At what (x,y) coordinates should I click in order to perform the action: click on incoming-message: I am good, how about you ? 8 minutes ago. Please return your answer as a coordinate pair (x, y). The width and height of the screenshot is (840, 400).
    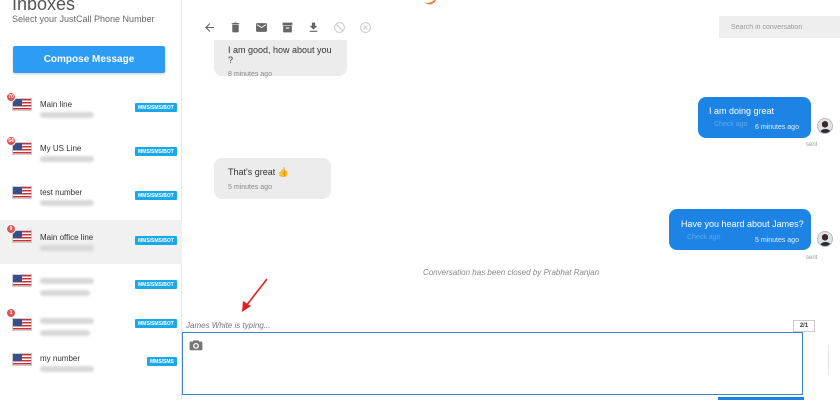
    Looking at the image, I should click on (280, 59).